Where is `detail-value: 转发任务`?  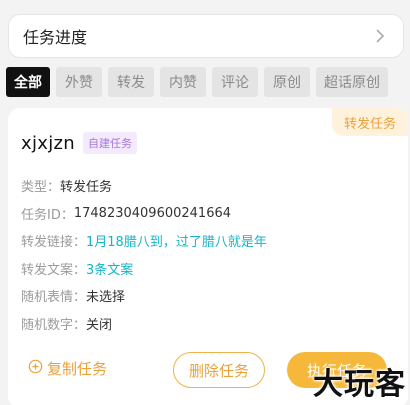
detail-value: 转发任务 is located at coordinates (86, 188).